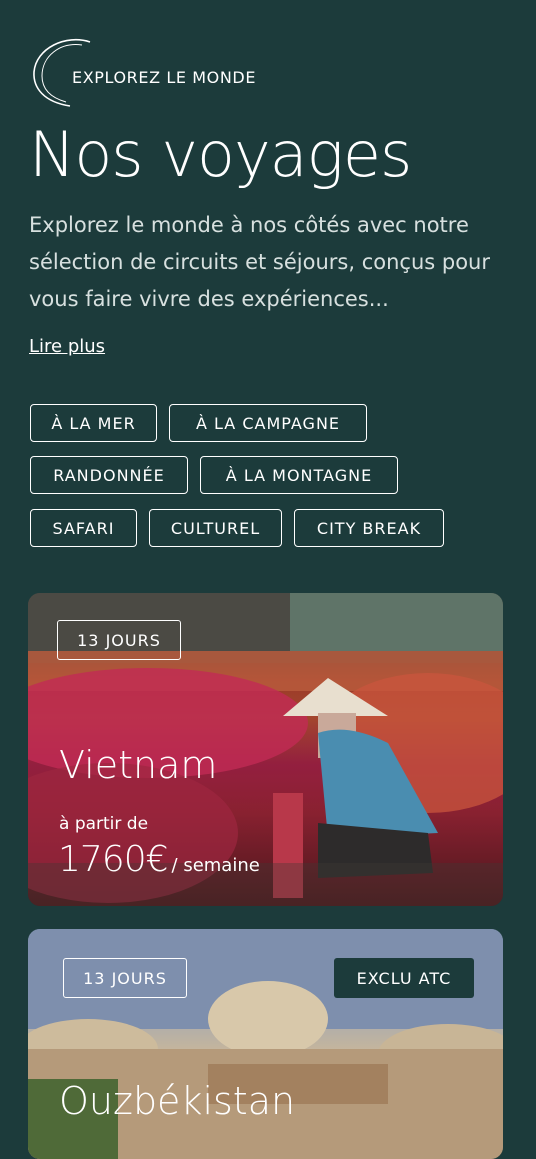 This screenshot has width=536, height=1159. I want to click on eyebrow-label: EXPLOREZ LE MONDE, so click(164, 77).